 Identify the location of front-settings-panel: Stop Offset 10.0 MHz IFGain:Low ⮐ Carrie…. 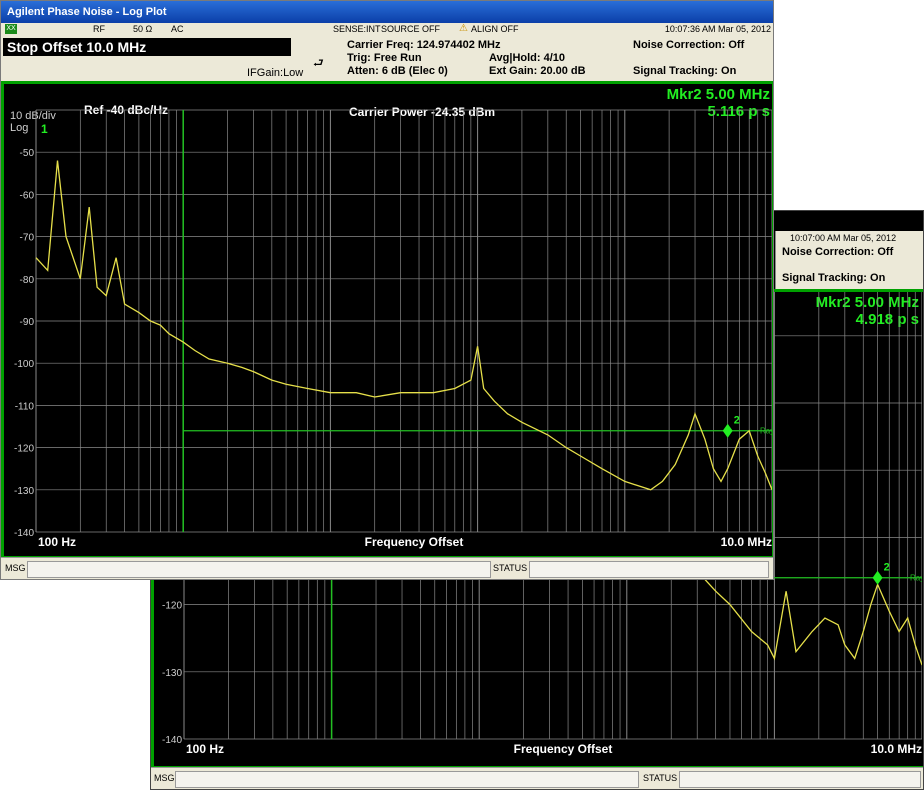
(387, 58).